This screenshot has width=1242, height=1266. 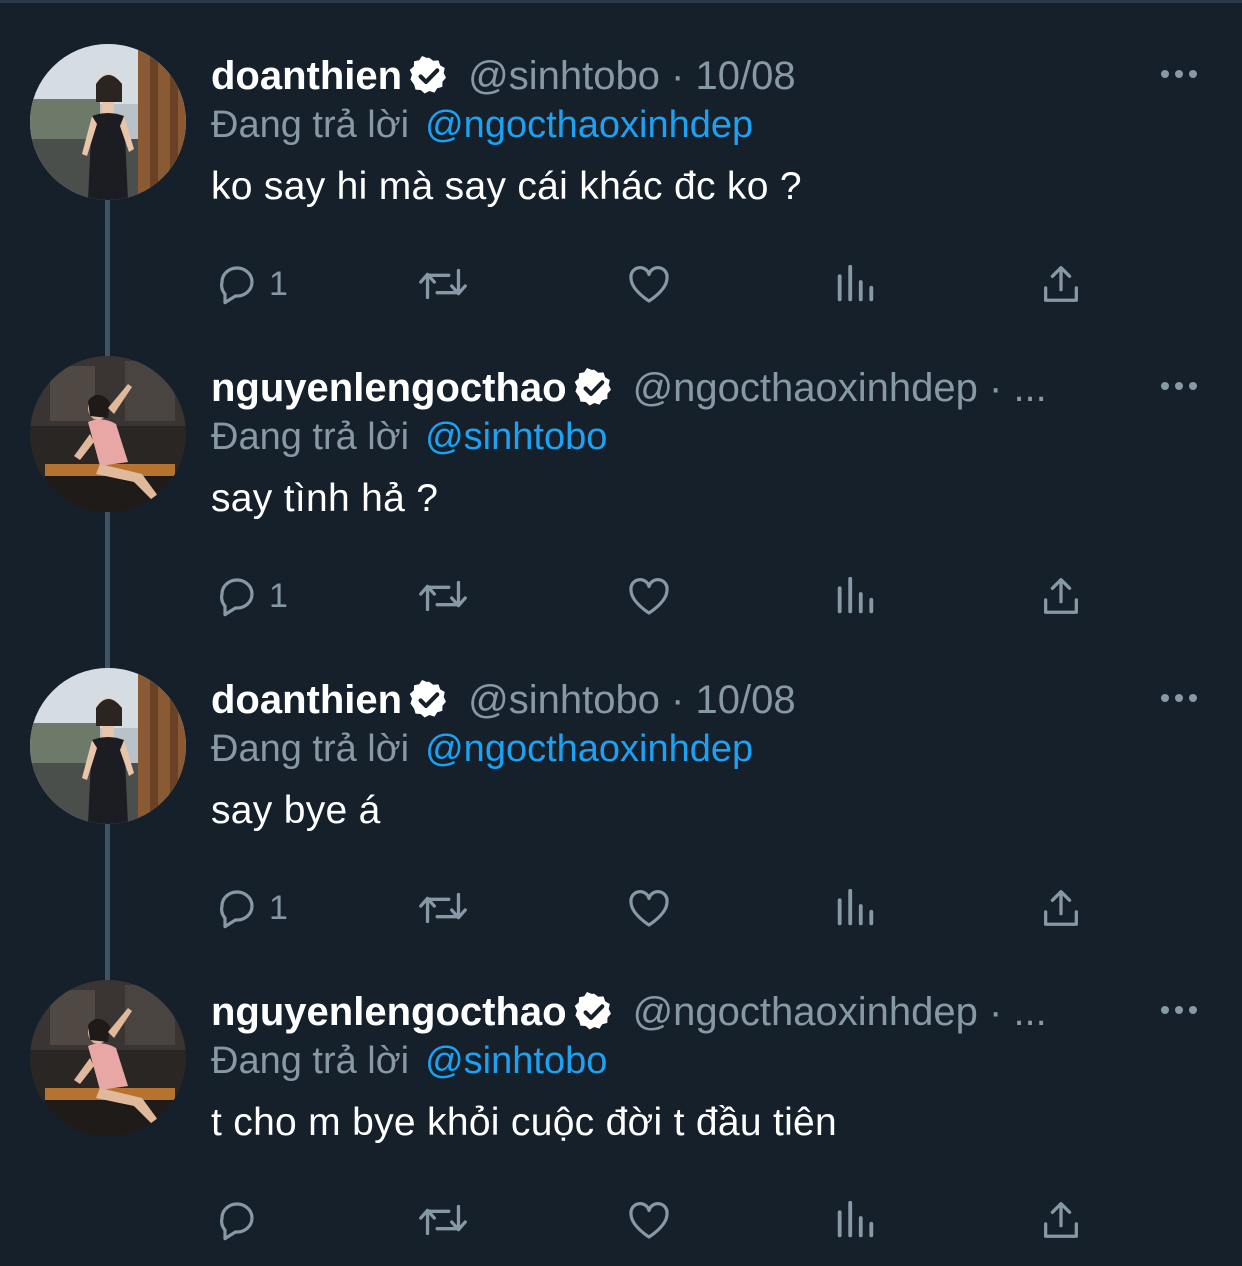 What do you see at coordinates (524, 1122) in the screenshot?
I see `tweet-text: t cho m bye khỏi cuộc đời t đầu tiên` at bounding box center [524, 1122].